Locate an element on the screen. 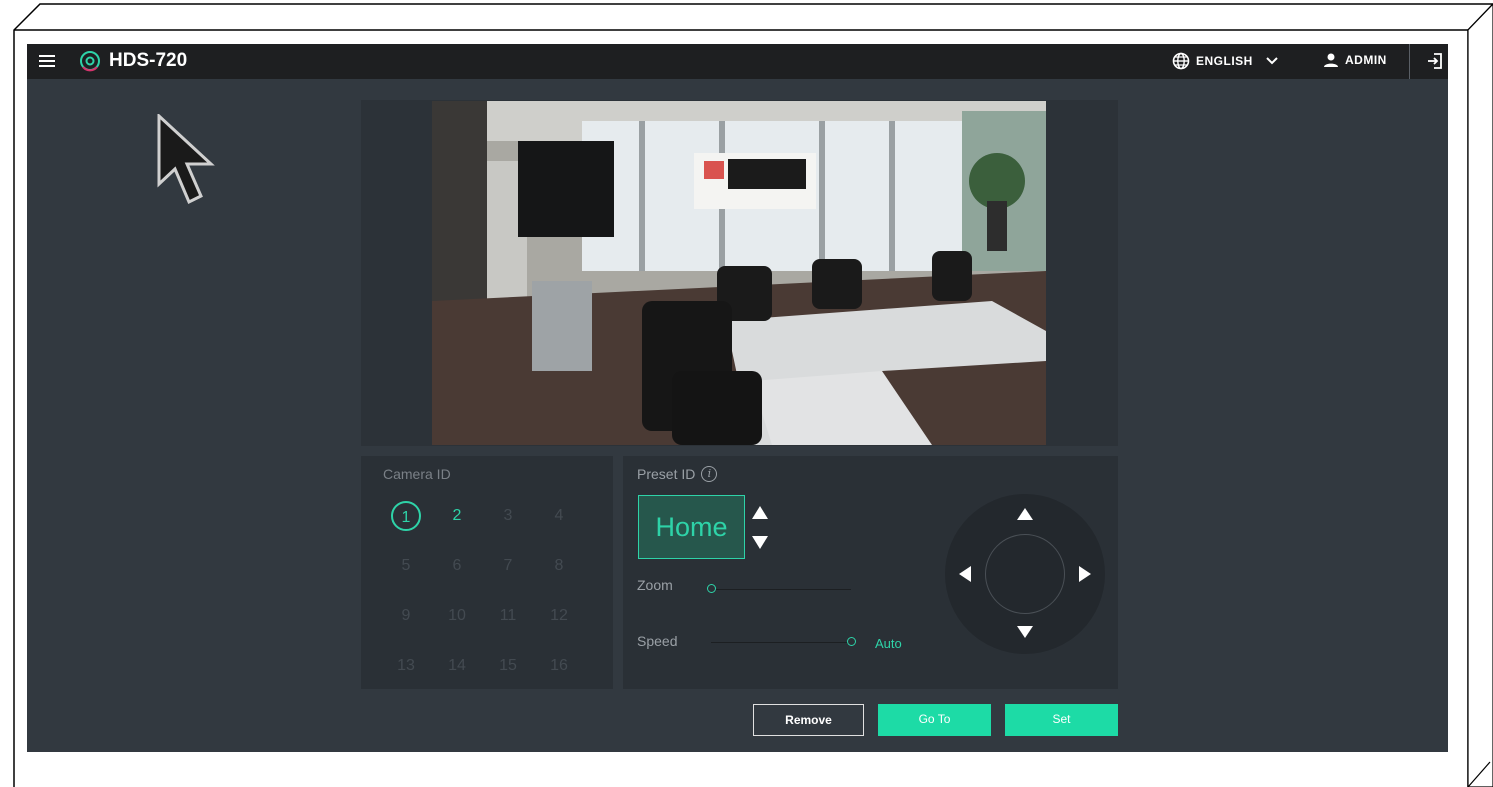 The height and width of the screenshot is (787, 1493). speed-label: Speed is located at coordinates (657, 641).